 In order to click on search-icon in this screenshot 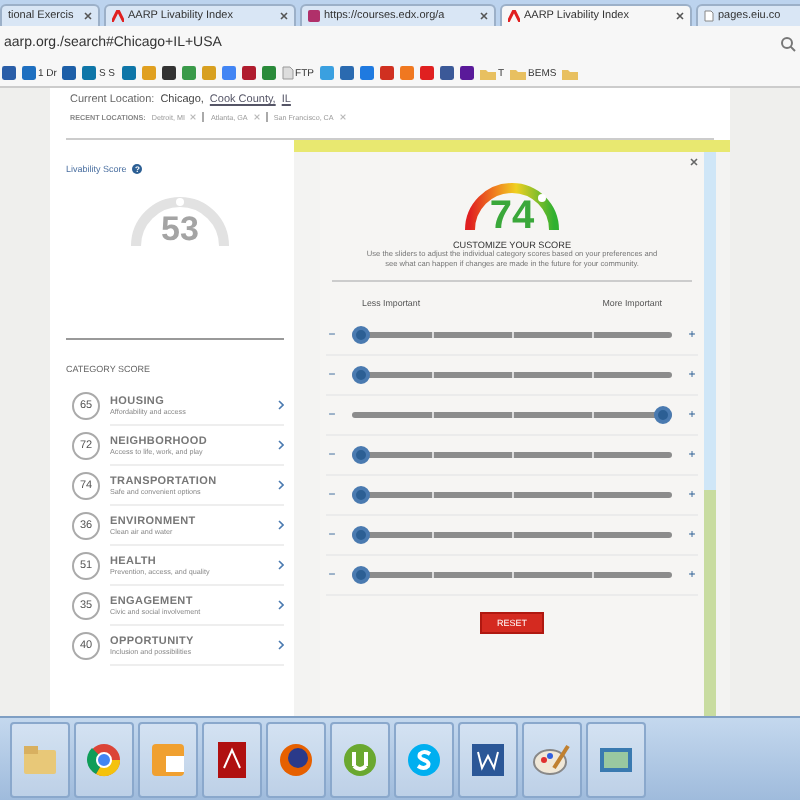, I will do `click(788, 43)`.